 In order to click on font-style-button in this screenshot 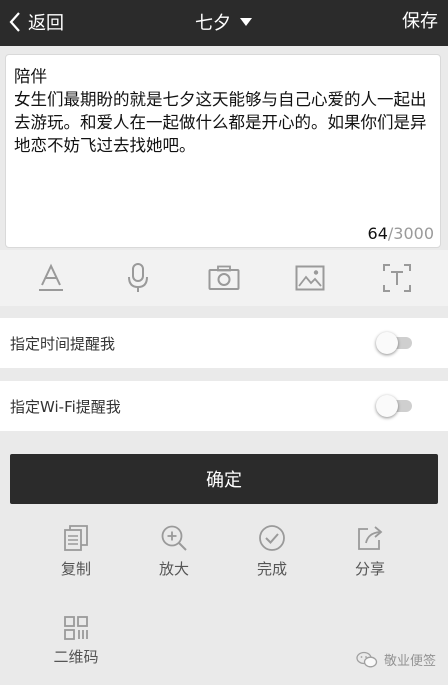, I will do `click(51, 278)`.